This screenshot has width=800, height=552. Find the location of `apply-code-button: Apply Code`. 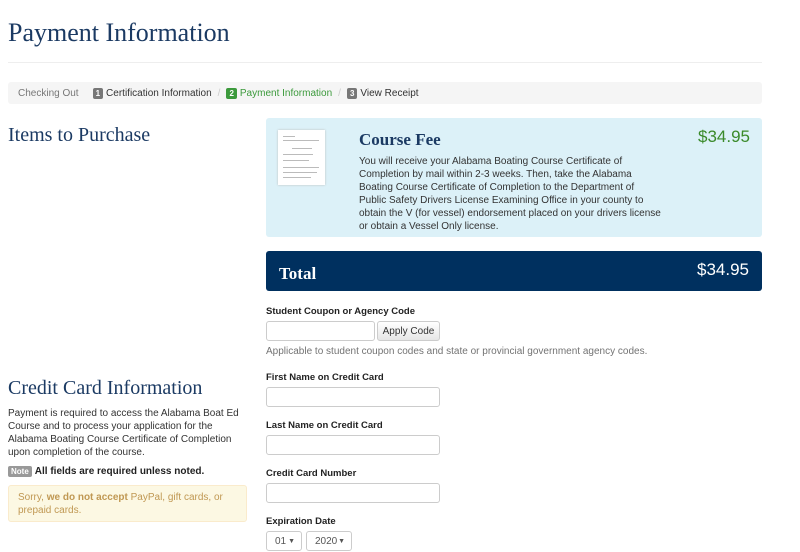

apply-code-button: Apply Code is located at coordinates (408, 331).